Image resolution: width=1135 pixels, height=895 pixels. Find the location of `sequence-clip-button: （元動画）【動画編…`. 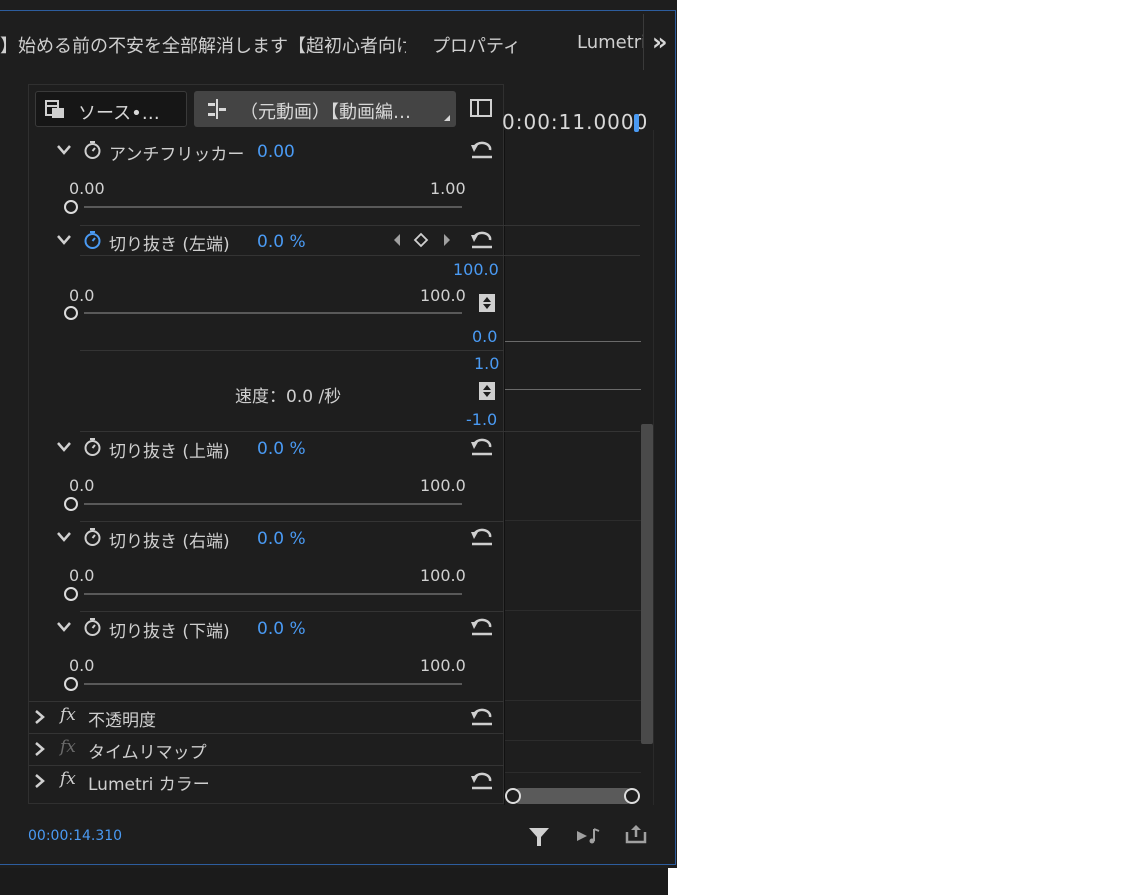

sequence-clip-button: （元動画）【動画編… is located at coordinates (325, 109).